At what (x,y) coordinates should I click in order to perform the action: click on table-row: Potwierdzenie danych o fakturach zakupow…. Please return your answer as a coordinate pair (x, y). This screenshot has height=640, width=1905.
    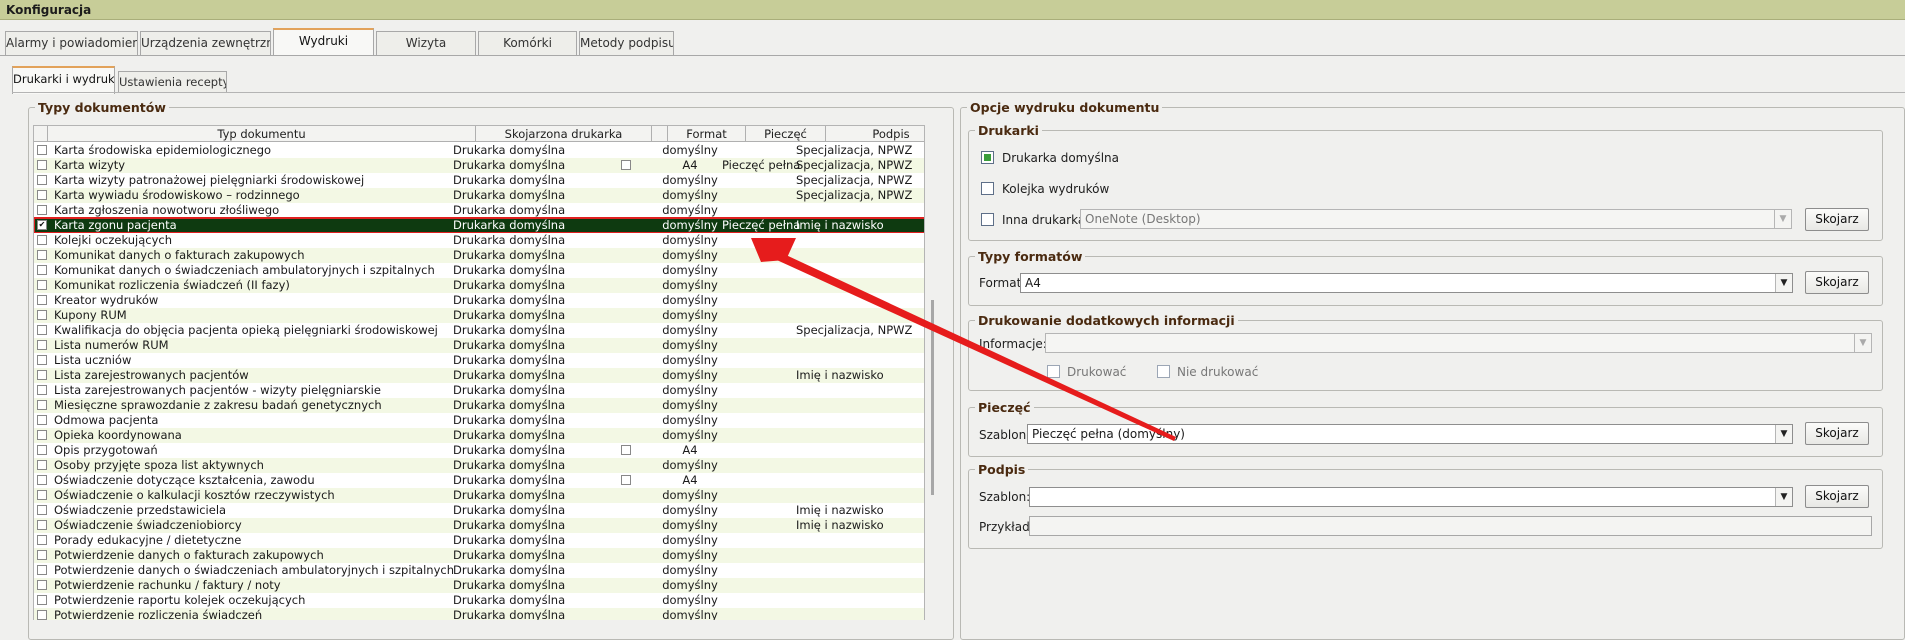
    Looking at the image, I should click on (479, 555).